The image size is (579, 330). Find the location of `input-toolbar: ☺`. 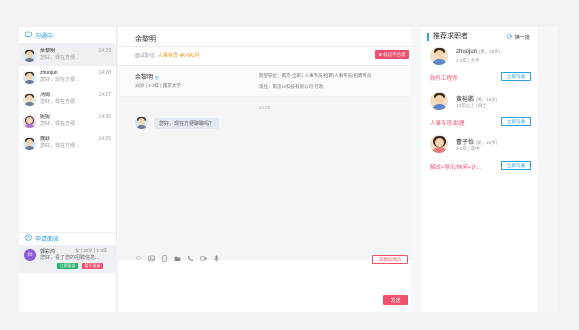

input-toolbar: ☺ is located at coordinates (177, 258).